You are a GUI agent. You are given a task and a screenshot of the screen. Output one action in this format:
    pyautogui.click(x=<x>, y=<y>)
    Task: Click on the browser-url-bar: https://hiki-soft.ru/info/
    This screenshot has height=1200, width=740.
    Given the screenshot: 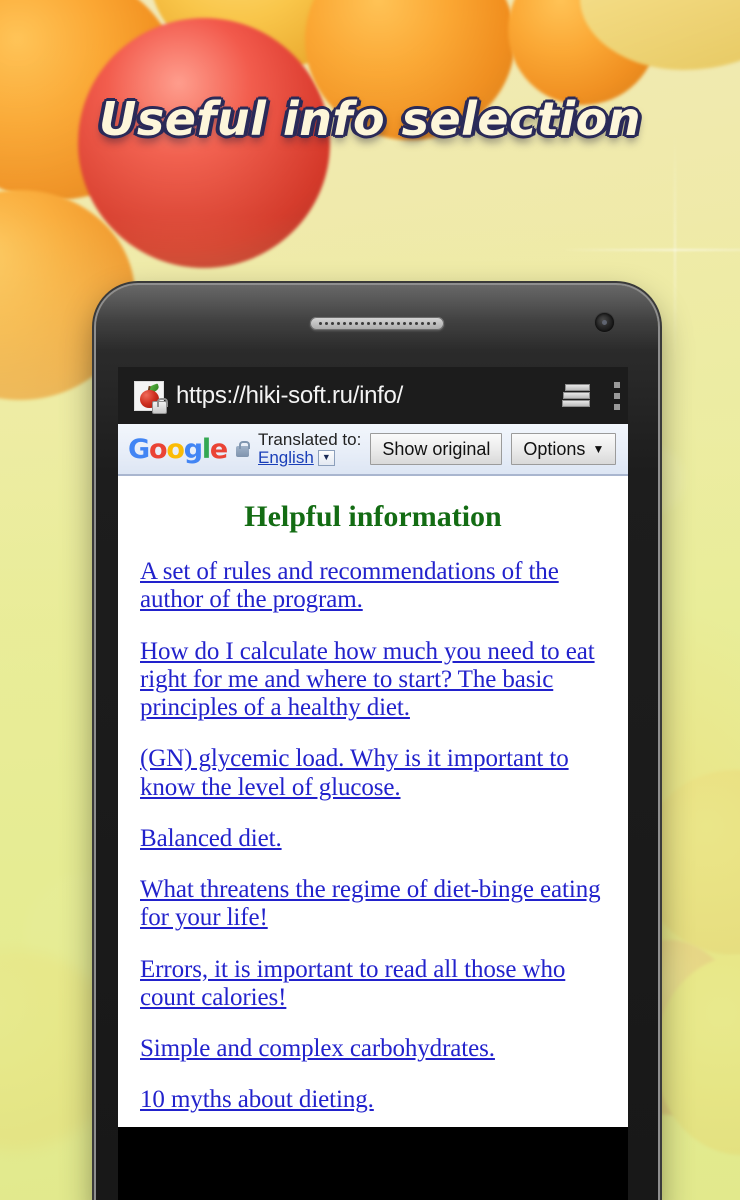 What is the action you would take?
    pyautogui.click(x=373, y=395)
    